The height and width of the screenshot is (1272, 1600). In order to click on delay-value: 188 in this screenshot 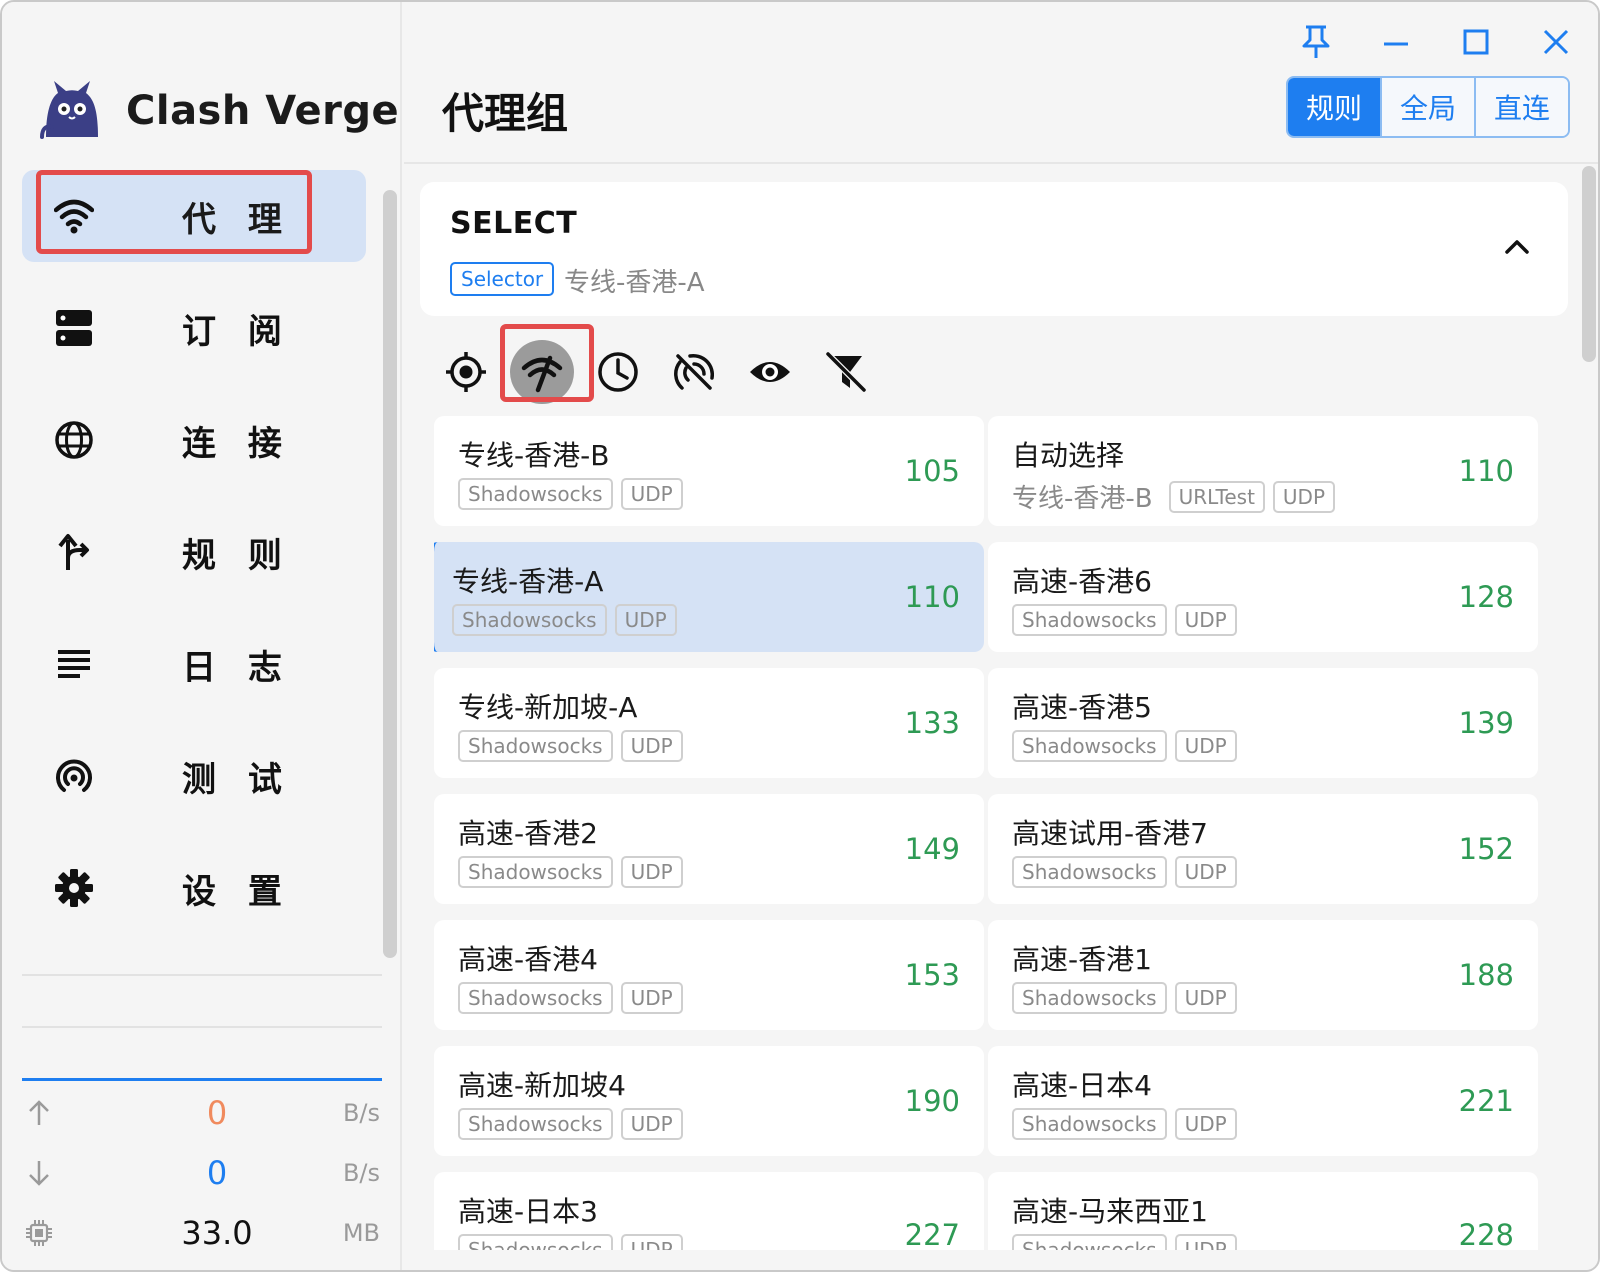, I will do `click(1486, 975)`.